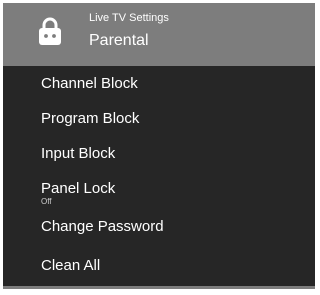 The height and width of the screenshot is (295, 320). What do you see at coordinates (89, 83) in the screenshot?
I see `menu-item-channel-block: Channel Block` at bounding box center [89, 83].